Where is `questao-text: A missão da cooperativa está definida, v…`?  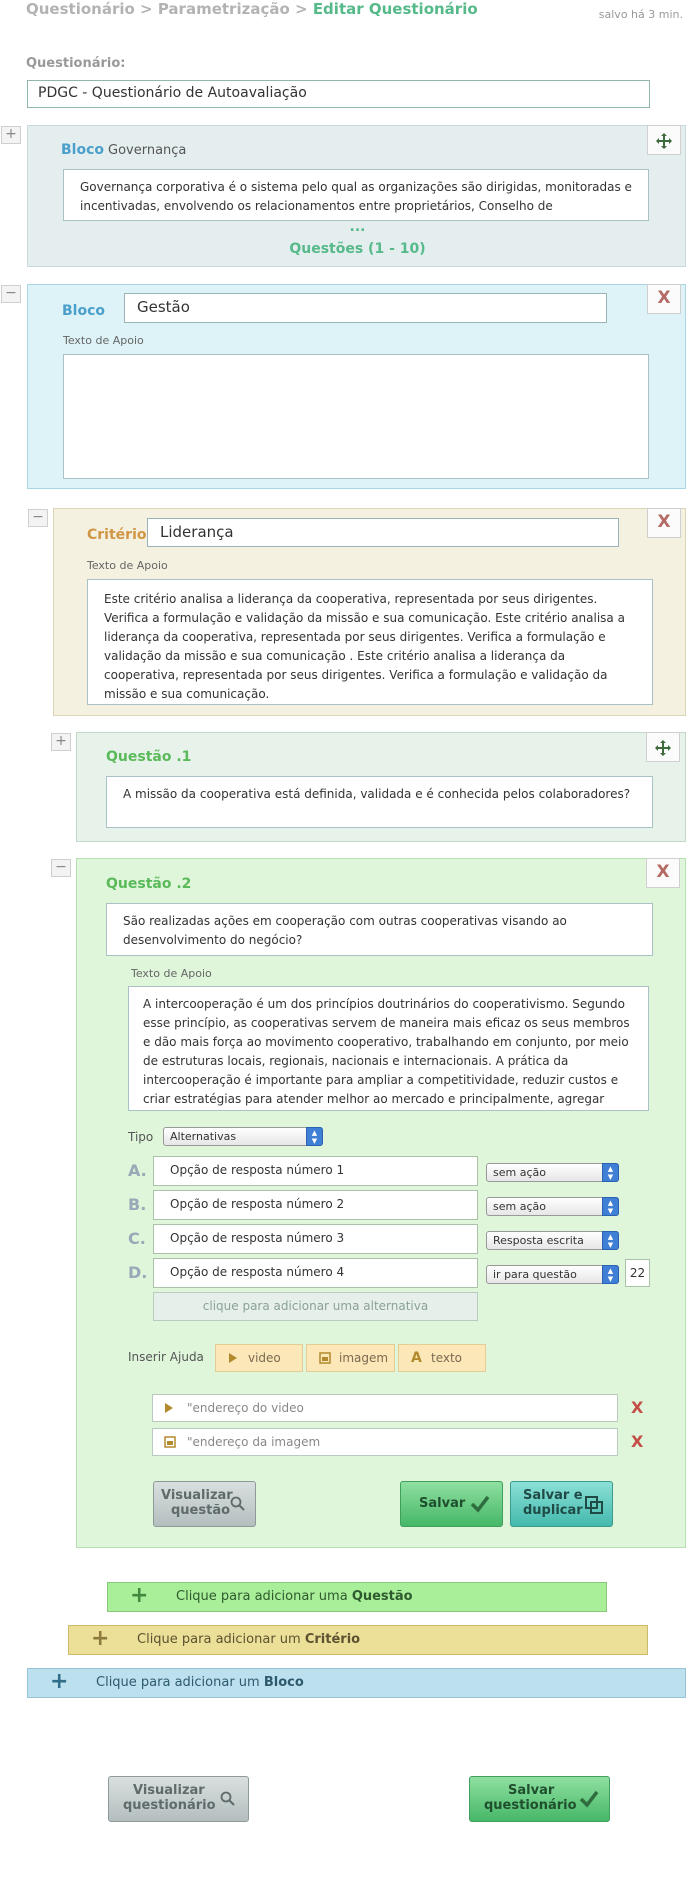
questao-text: A missão da cooperativa está definida, v… is located at coordinates (379, 802).